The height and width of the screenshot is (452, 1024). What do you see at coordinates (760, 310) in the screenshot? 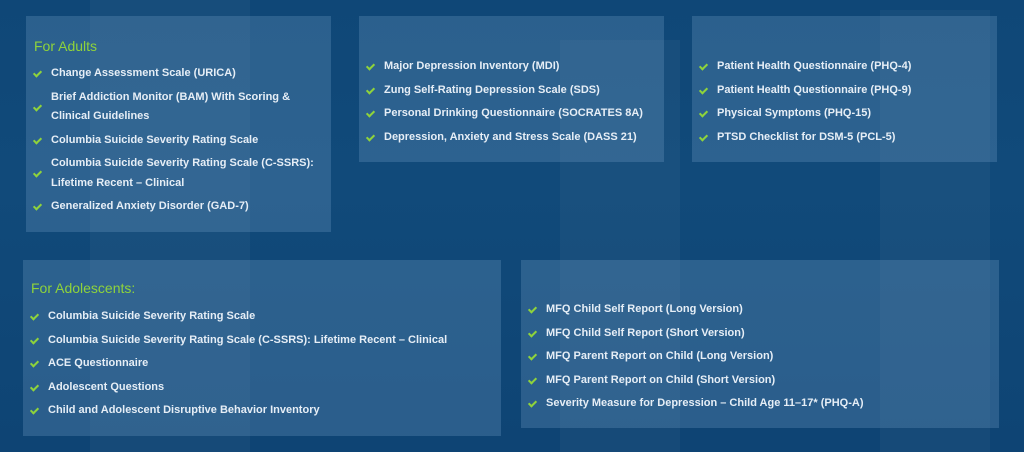
I see `list-item: MFQ Child Self Report (Long Version)` at bounding box center [760, 310].